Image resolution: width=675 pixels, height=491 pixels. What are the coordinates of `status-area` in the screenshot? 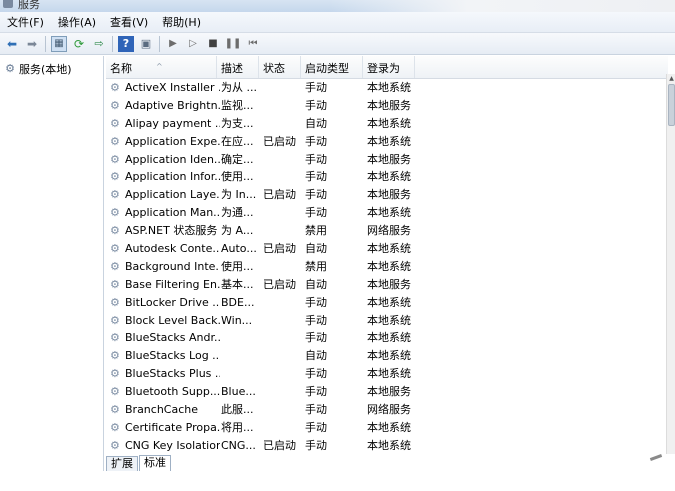 It's located at (337, 481).